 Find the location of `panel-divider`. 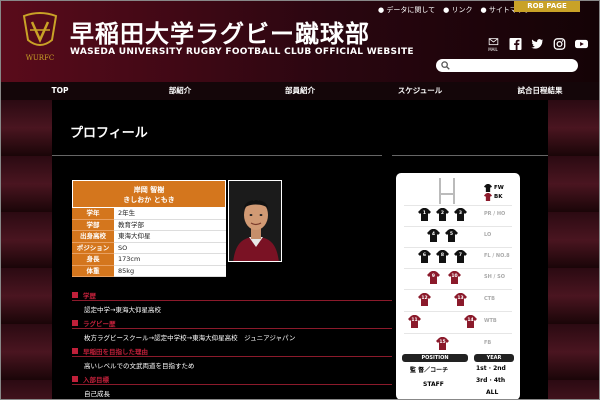

panel-divider is located at coordinates (470, 155).